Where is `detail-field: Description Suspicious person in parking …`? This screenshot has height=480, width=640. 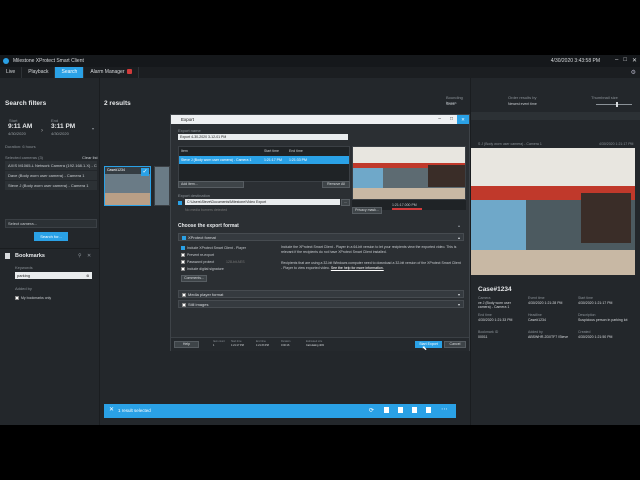 detail-field: Description Suspicious person in parking … is located at coordinates (603, 317).